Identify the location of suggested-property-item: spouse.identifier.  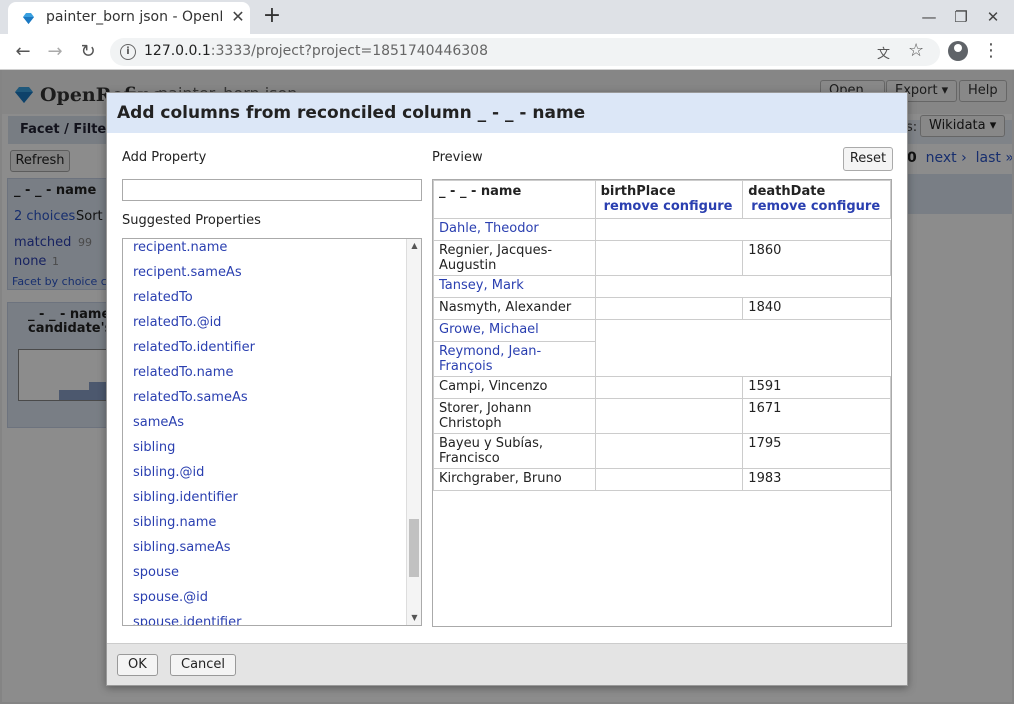
(194, 617).